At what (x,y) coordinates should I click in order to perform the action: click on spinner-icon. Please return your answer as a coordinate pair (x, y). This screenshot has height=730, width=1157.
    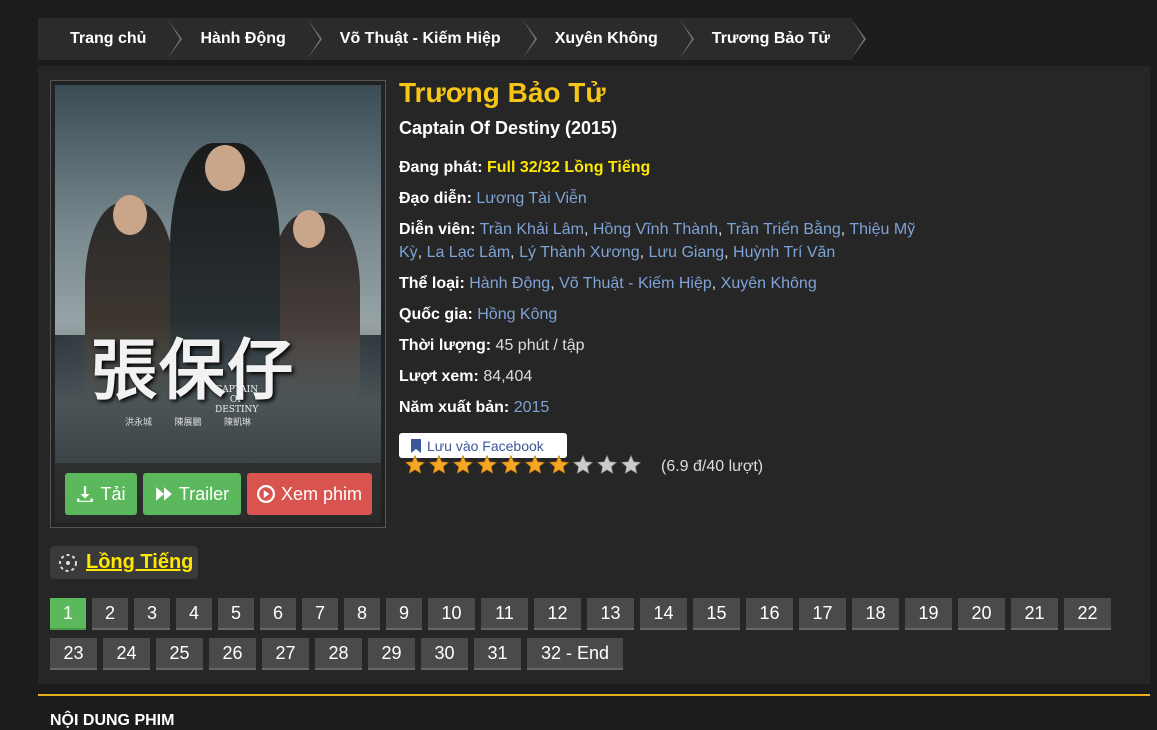
    Looking at the image, I should click on (68, 562).